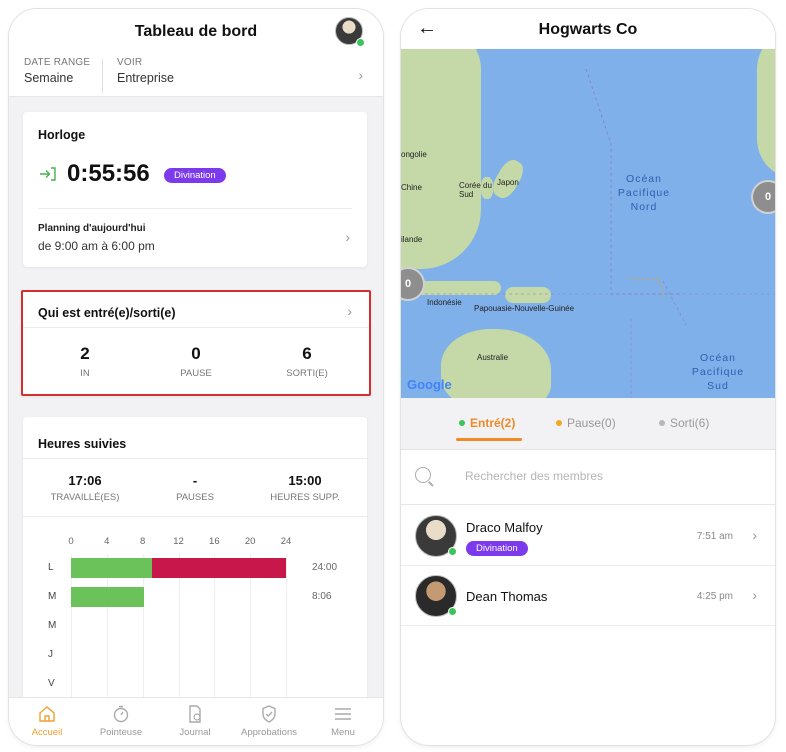 This screenshot has height=752, width=786. Describe the element at coordinates (107, 541) in the screenshot. I see `x-tick-label: 4` at that location.